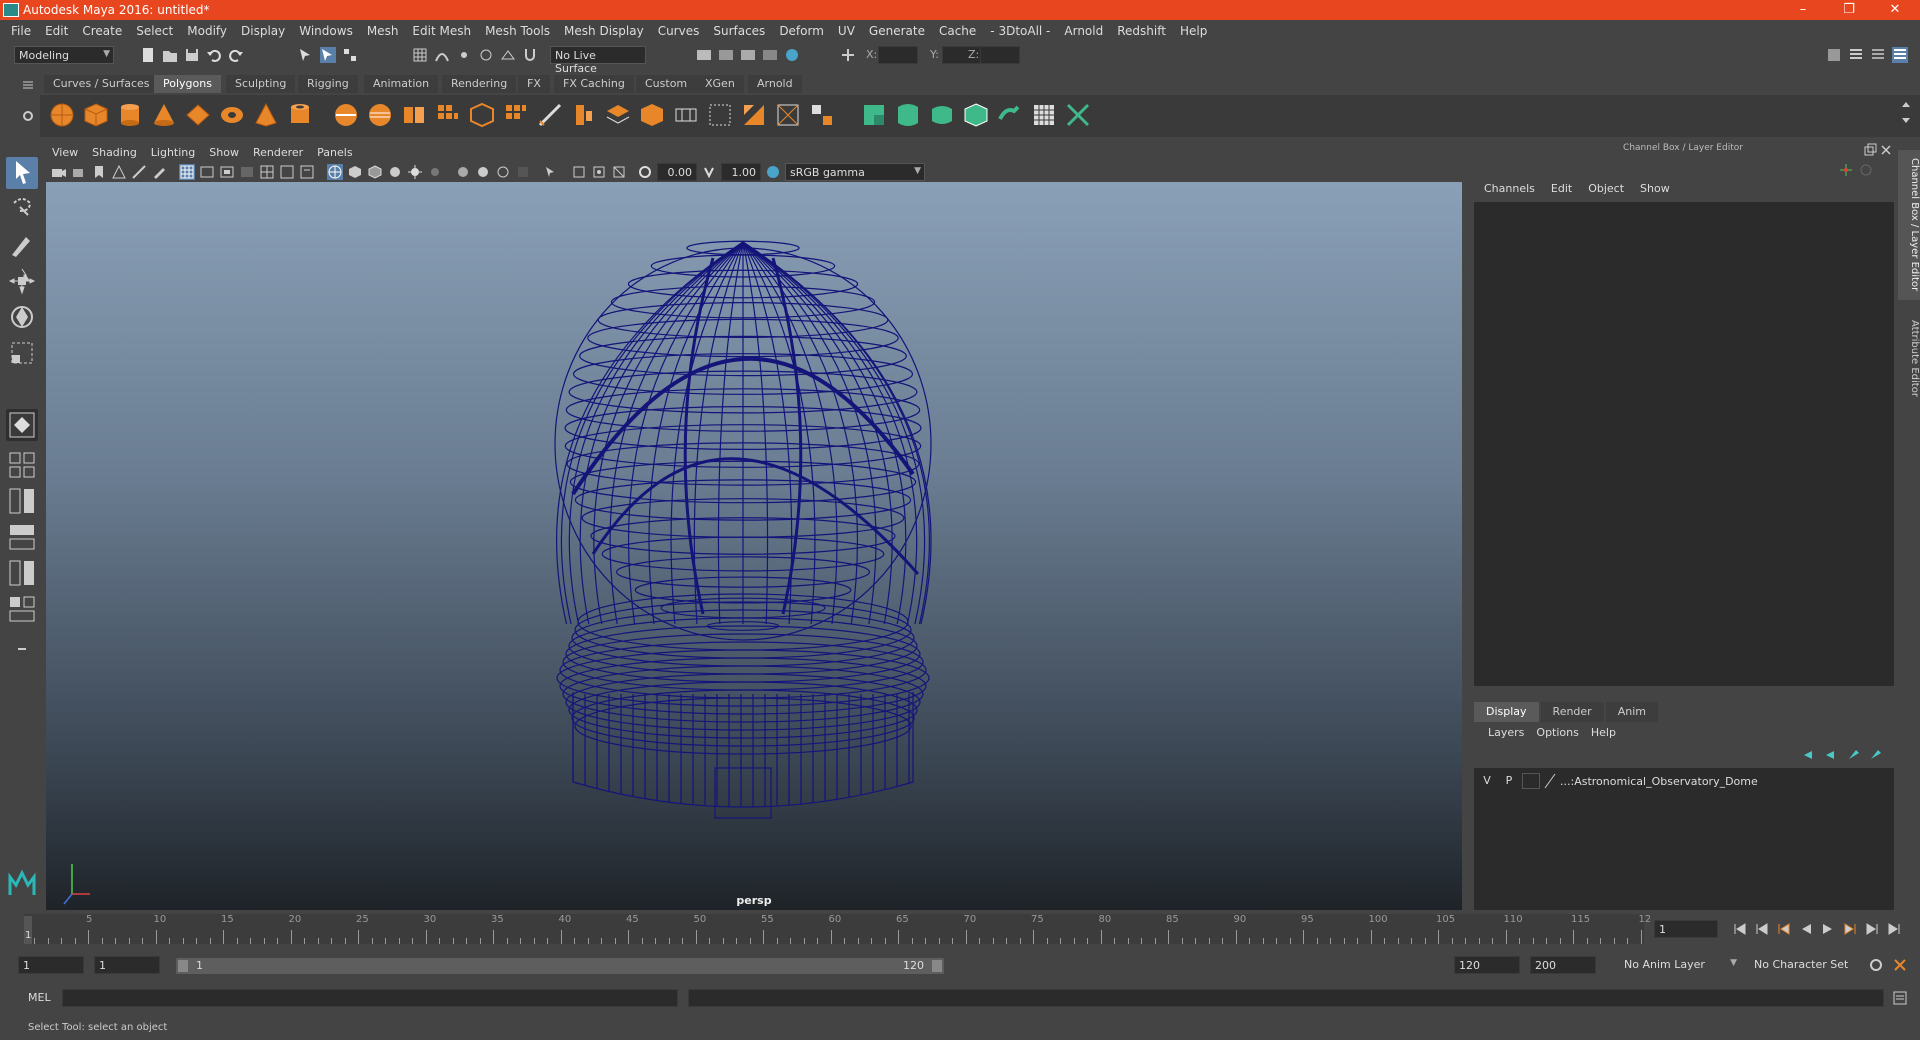 This screenshot has height=1040, width=1920. Describe the element at coordinates (1878, 55) in the screenshot. I see `tool-settings-icon` at that location.